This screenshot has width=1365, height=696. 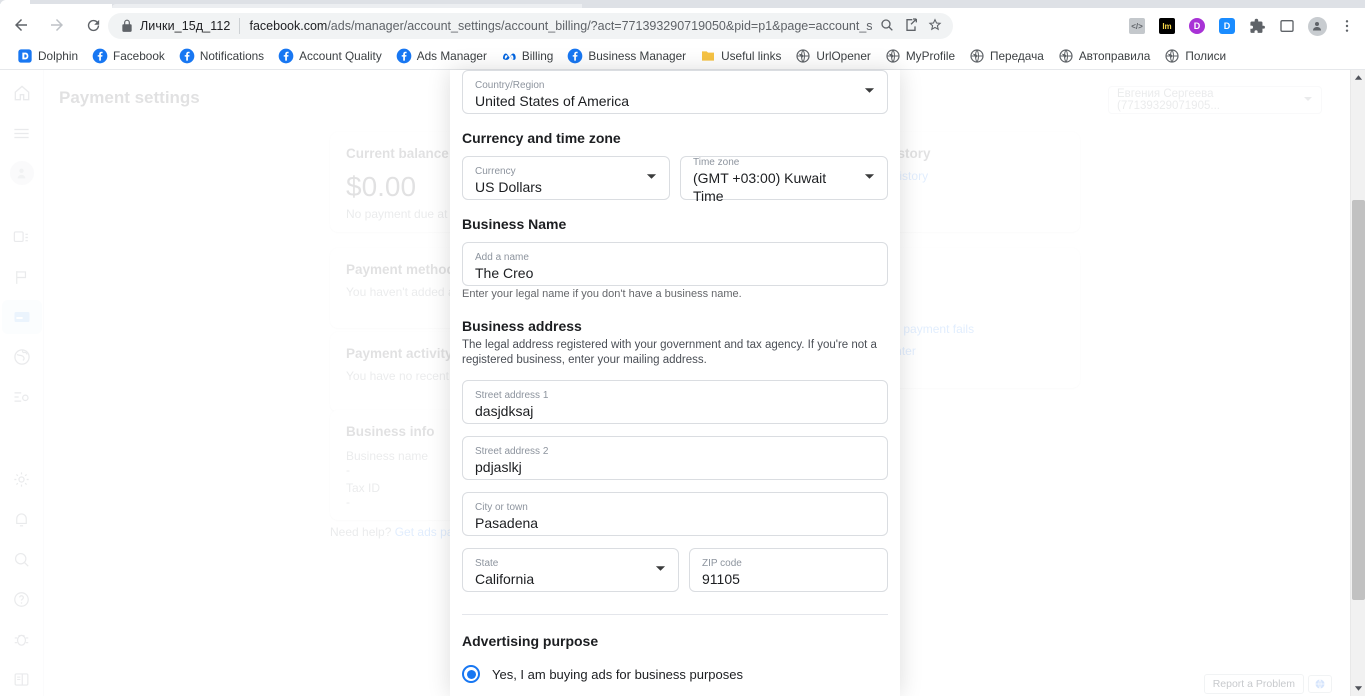 What do you see at coordinates (1017, 55) in the screenshot?
I see `bookmark-label: Передача` at bounding box center [1017, 55].